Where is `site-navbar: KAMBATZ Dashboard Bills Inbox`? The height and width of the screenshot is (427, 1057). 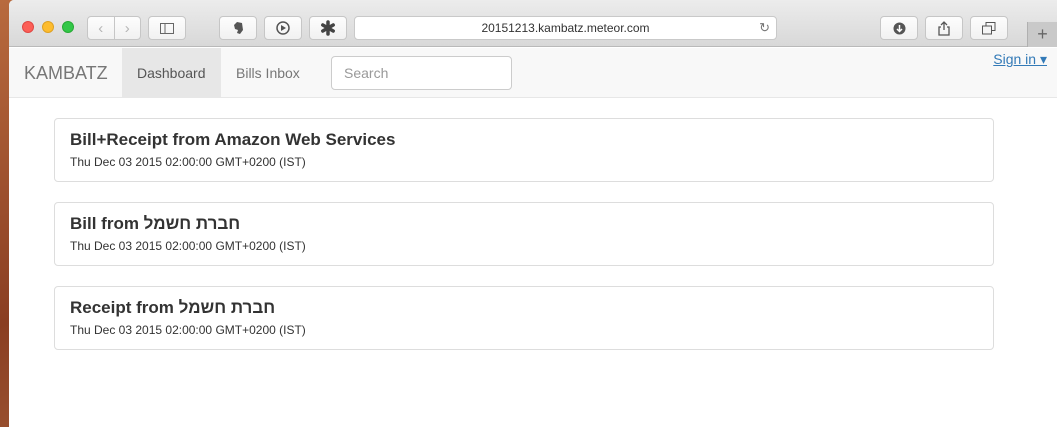
site-navbar: KAMBATZ Dashboard Bills Inbox is located at coordinates (533, 73).